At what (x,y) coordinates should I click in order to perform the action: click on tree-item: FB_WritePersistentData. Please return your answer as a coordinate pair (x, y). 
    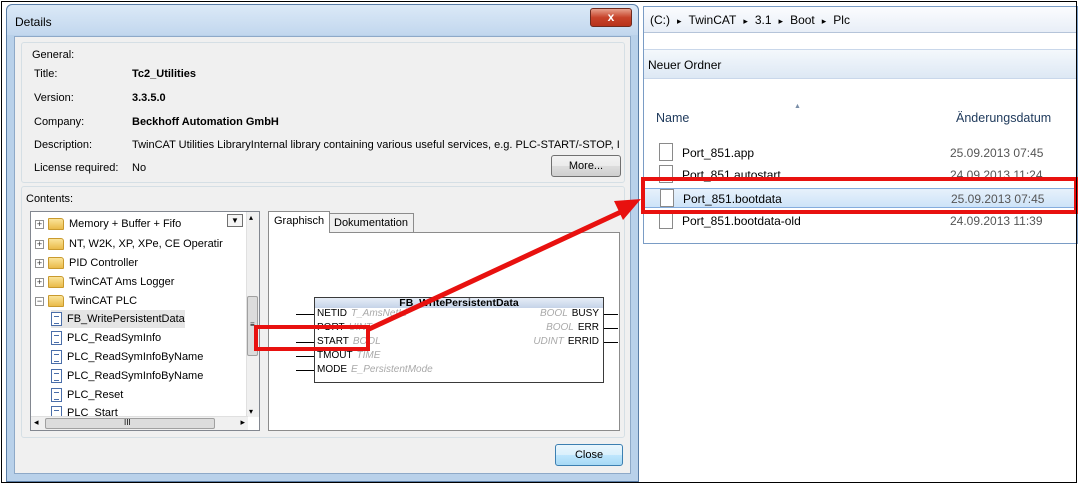
    Looking at the image, I should click on (118, 319).